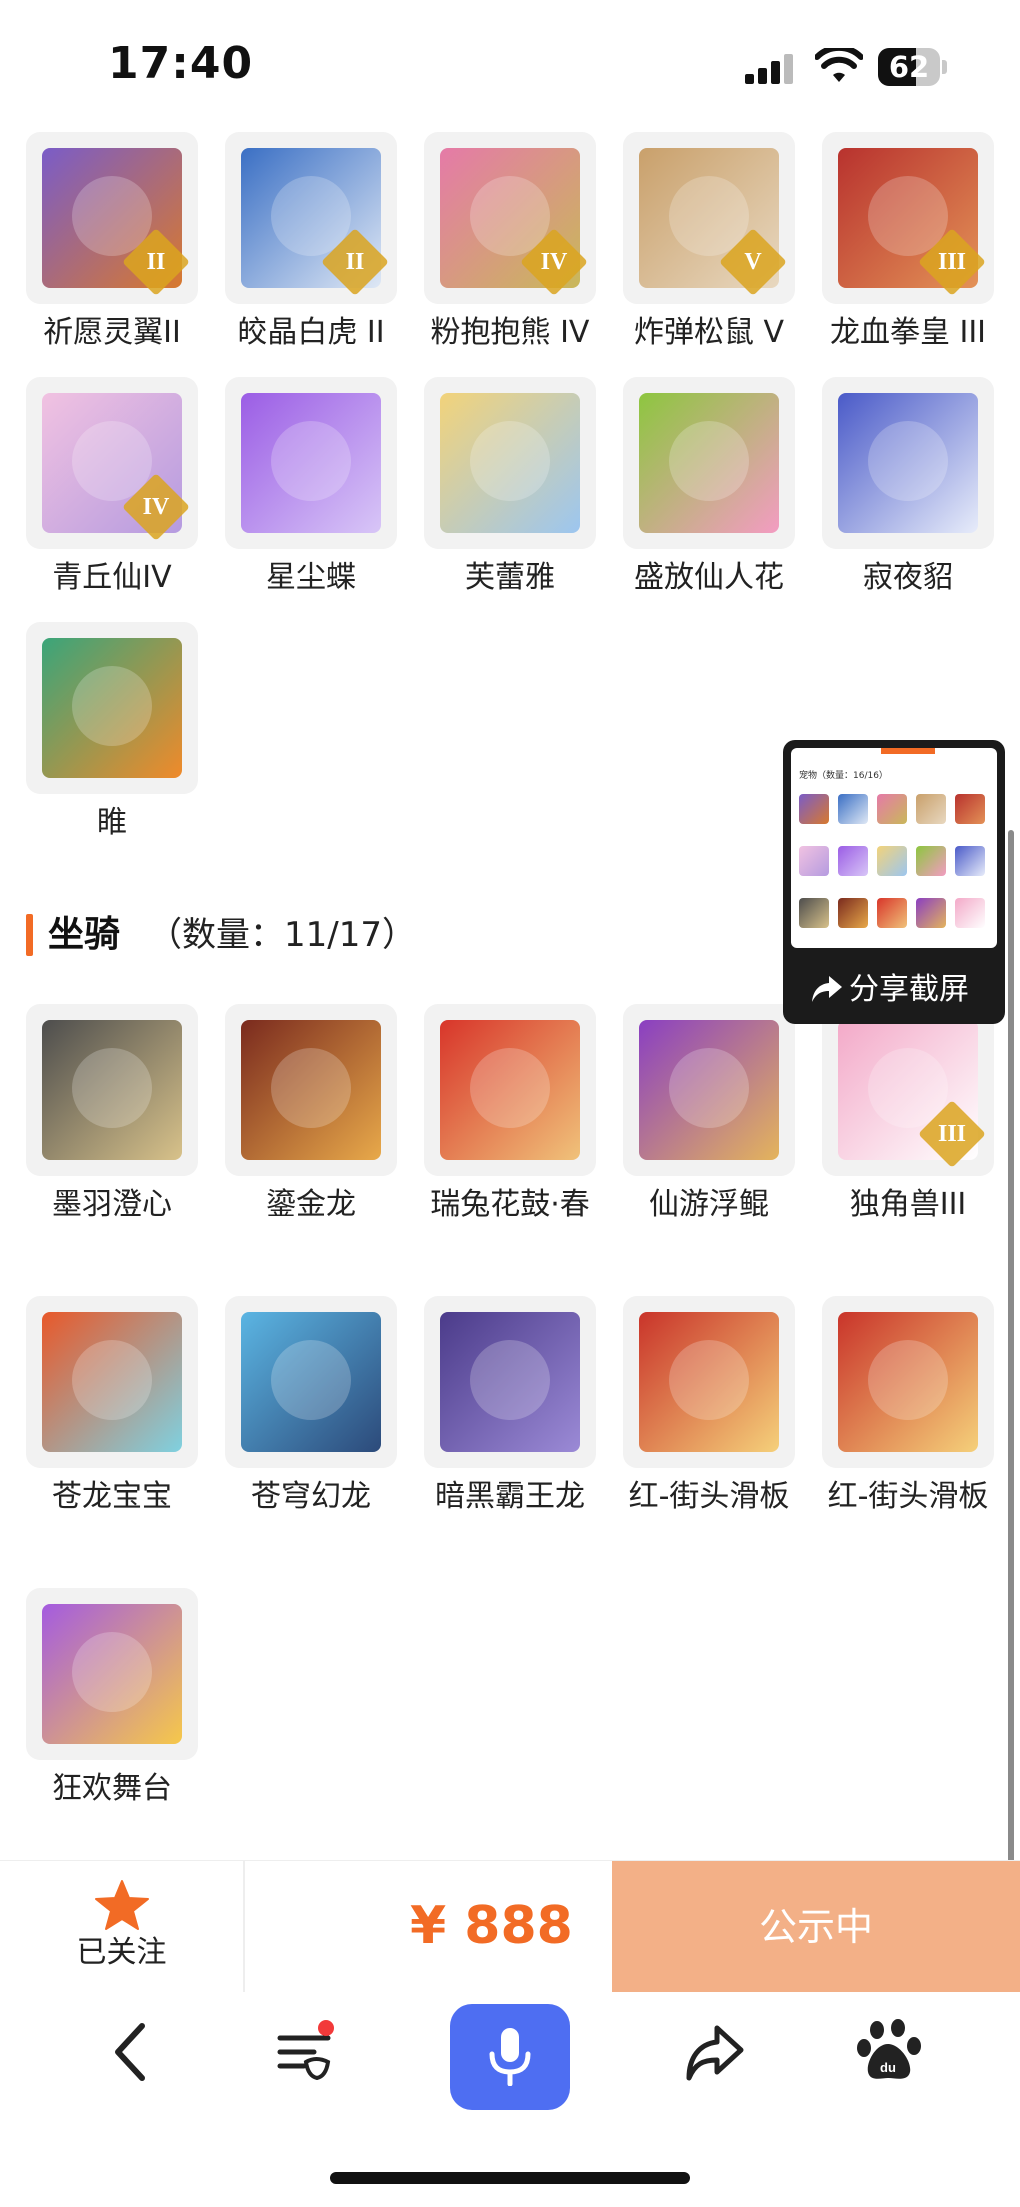 This screenshot has height=2207, width=1020. I want to click on baidu-paw-icon: du, so click(889, 2049).